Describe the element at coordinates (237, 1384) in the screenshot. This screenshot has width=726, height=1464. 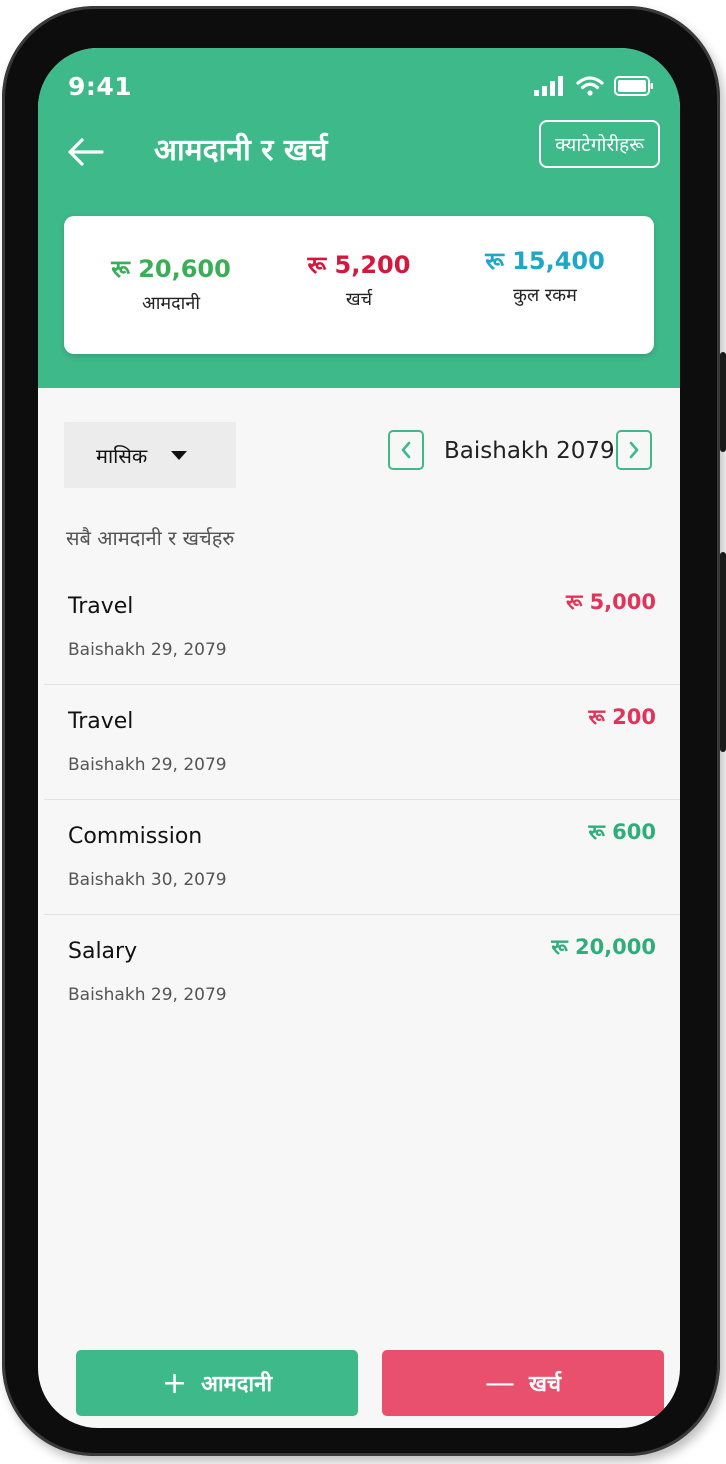
I see `add-income-label: आमदानी` at that location.